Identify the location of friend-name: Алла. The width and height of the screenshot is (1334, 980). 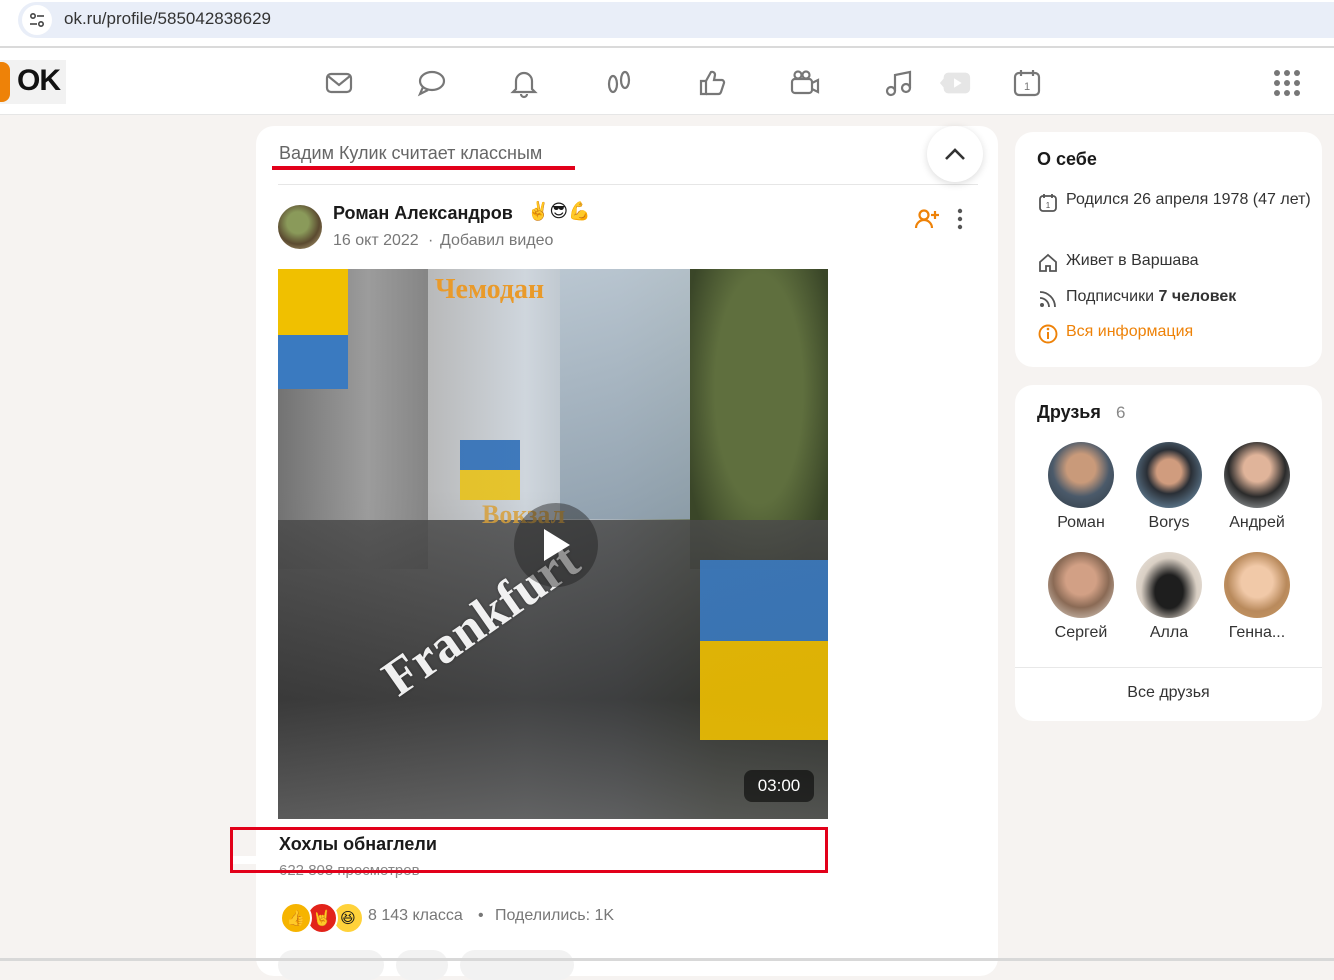
(1169, 633).